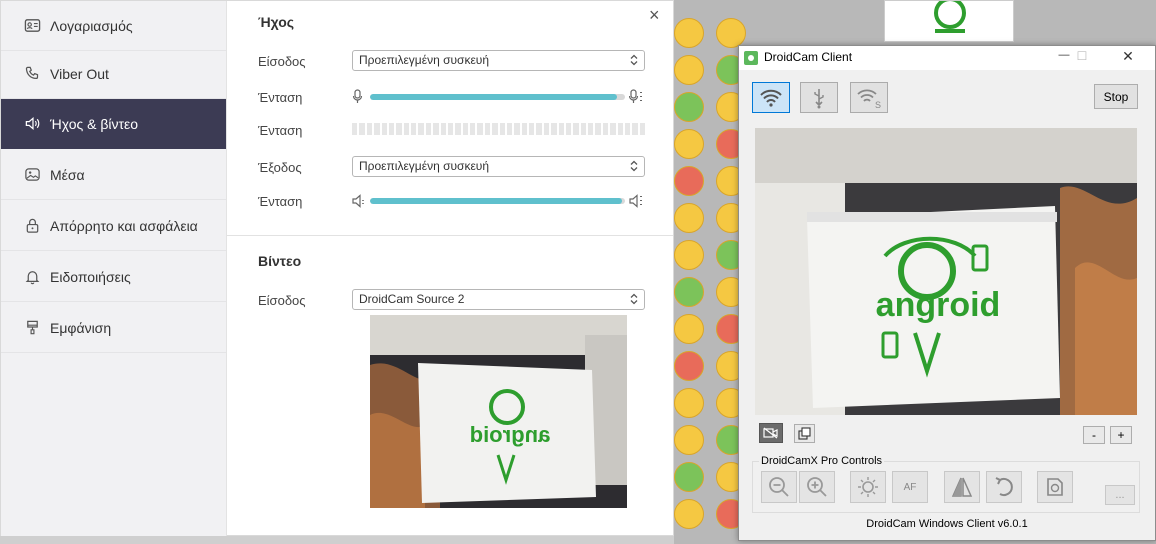 The image size is (1156, 544). Describe the element at coordinates (808, 57) in the screenshot. I see `window-title: DroidCam Client` at that location.